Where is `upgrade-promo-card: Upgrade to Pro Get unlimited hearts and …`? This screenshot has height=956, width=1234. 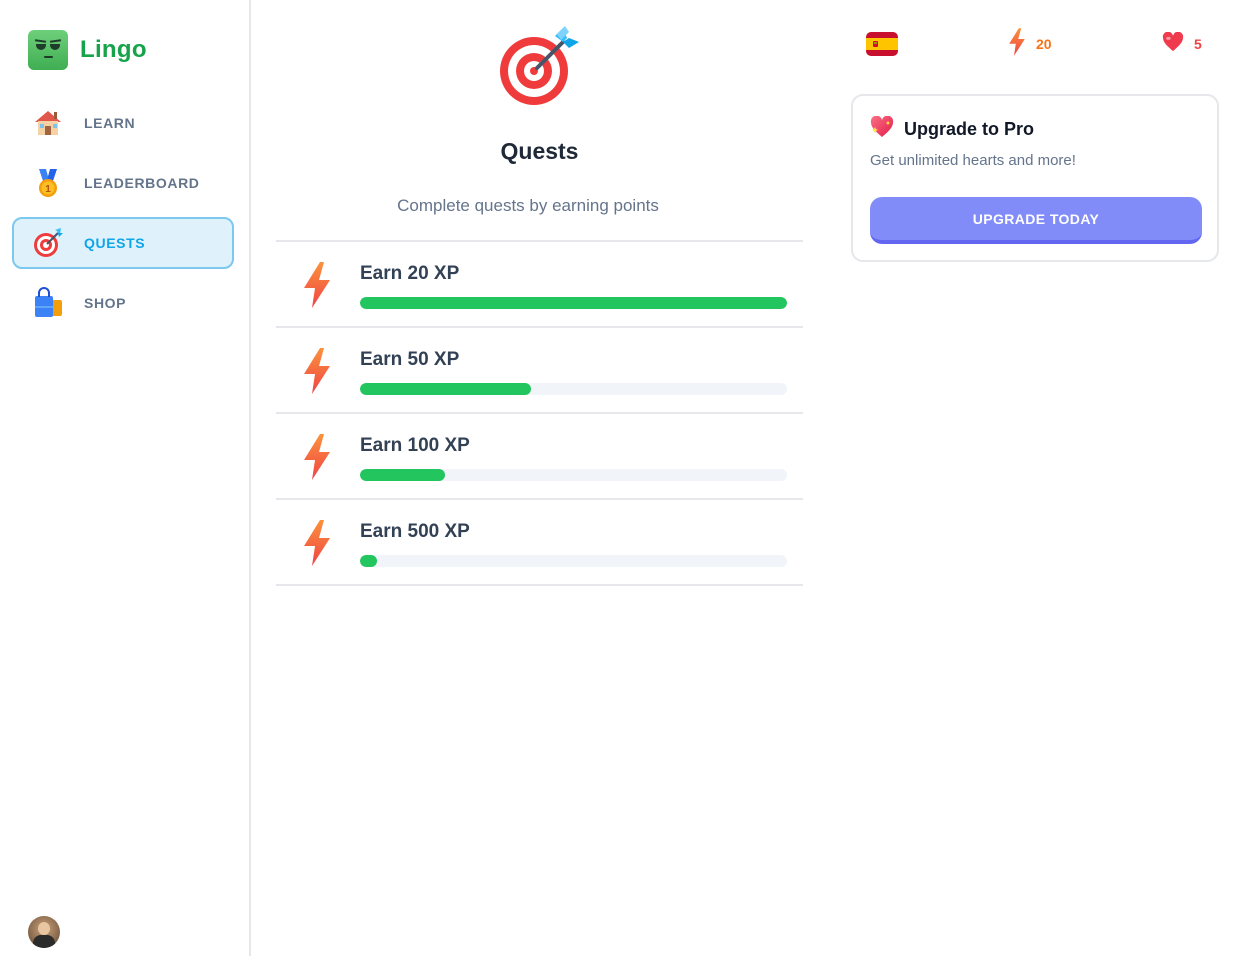
upgrade-promo-card: Upgrade to Pro Get unlimited hearts and … is located at coordinates (1035, 178).